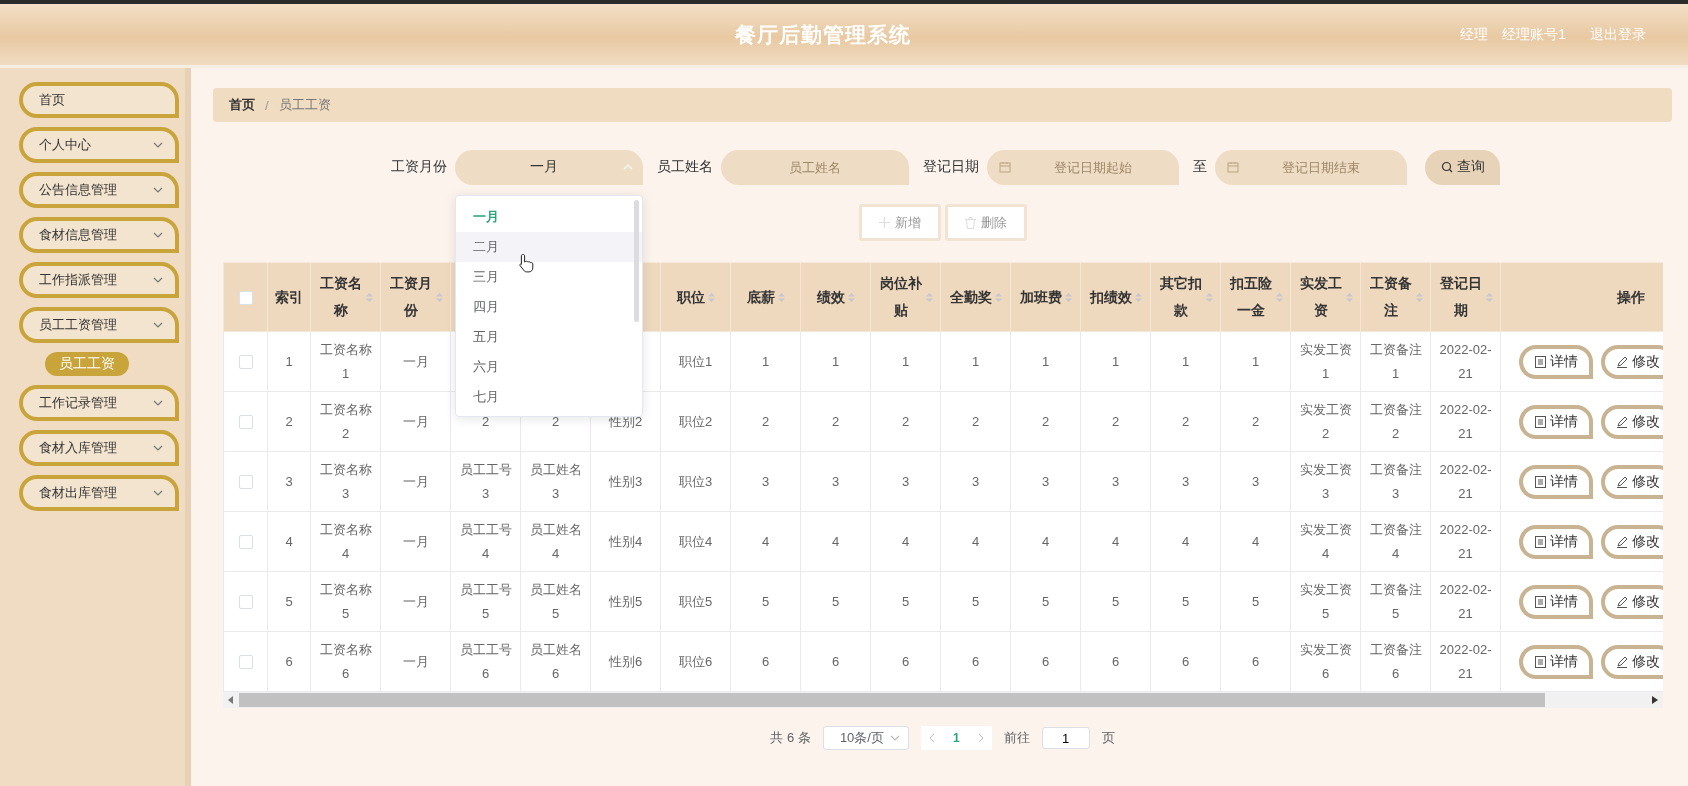  What do you see at coordinates (760, 297) in the screenshot?
I see `column-header: 底薪` at bounding box center [760, 297].